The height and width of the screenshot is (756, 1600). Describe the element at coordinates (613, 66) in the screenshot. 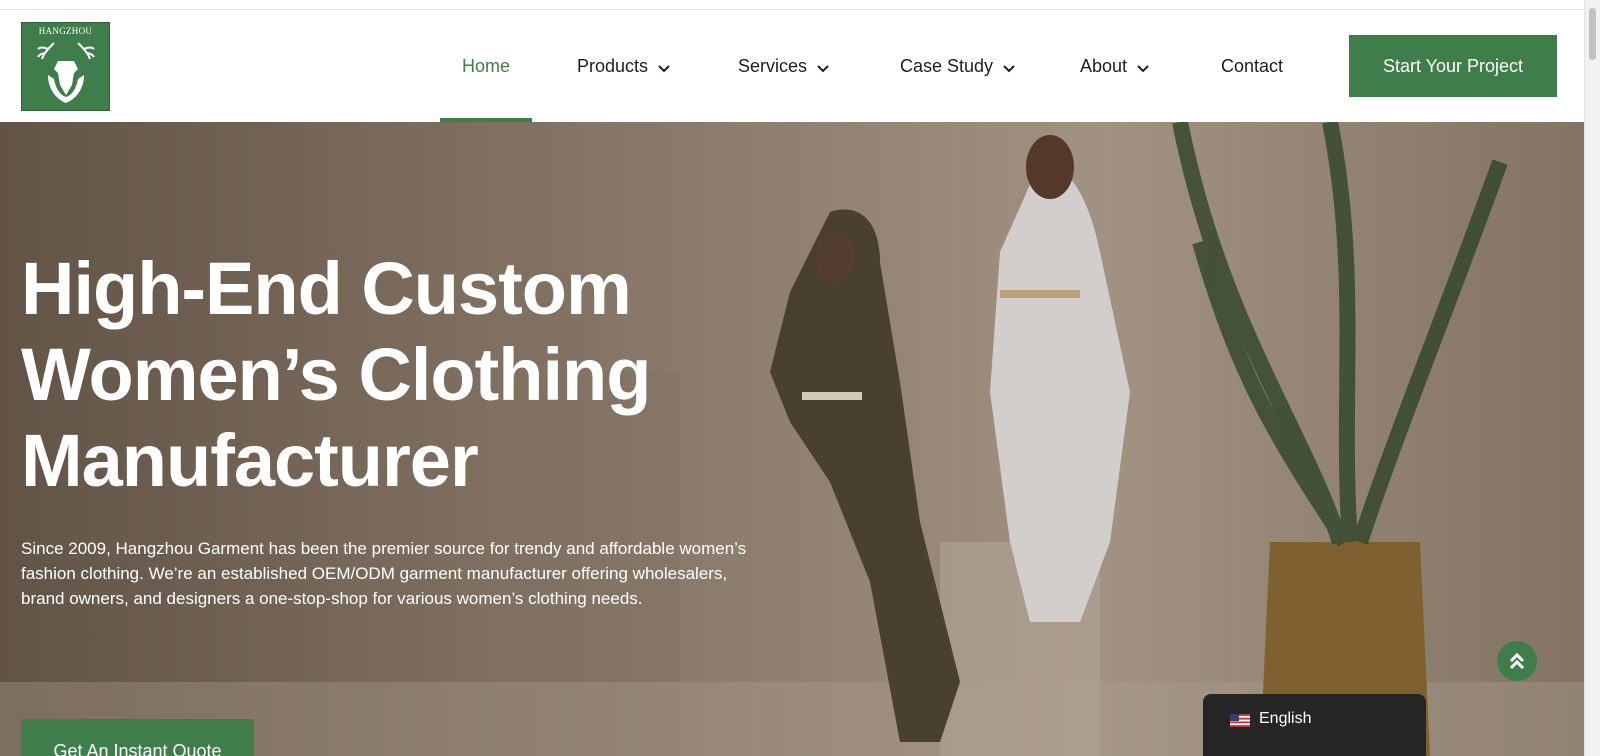

I see `nav-products-label: Products` at that location.